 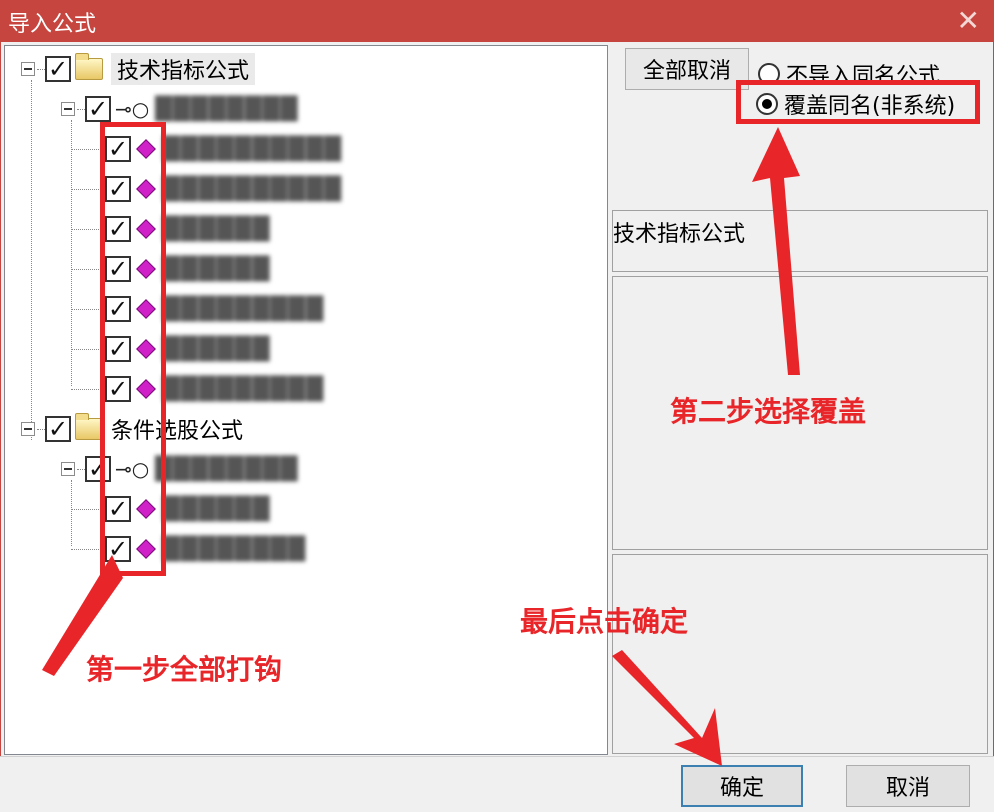 What do you see at coordinates (679, 234) in the screenshot?
I see `selected-category-label: 技术指标公式` at bounding box center [679, 234].